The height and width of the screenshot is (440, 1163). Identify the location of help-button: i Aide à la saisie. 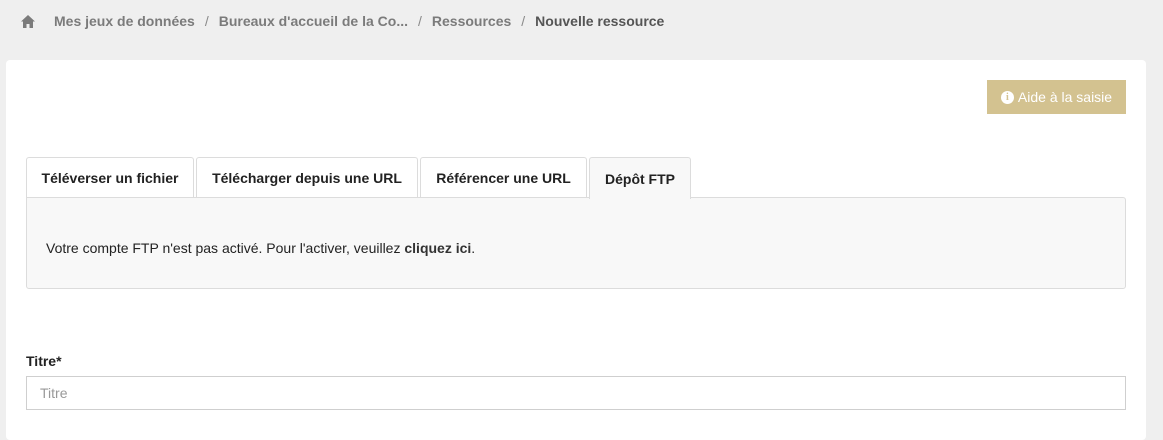
(1056, 97).